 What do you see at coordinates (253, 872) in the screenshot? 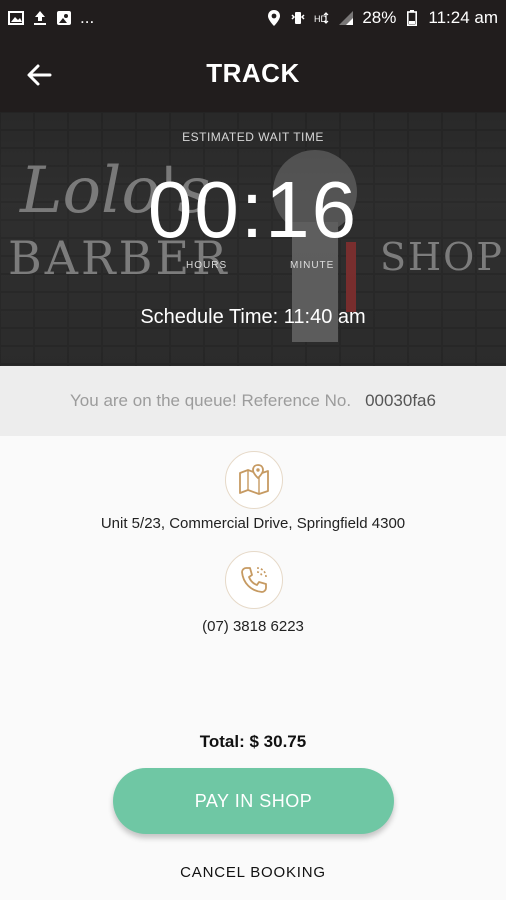
I see `cancel-booking-button: CANCEL BOOKING` at bounding box center [253, 872].